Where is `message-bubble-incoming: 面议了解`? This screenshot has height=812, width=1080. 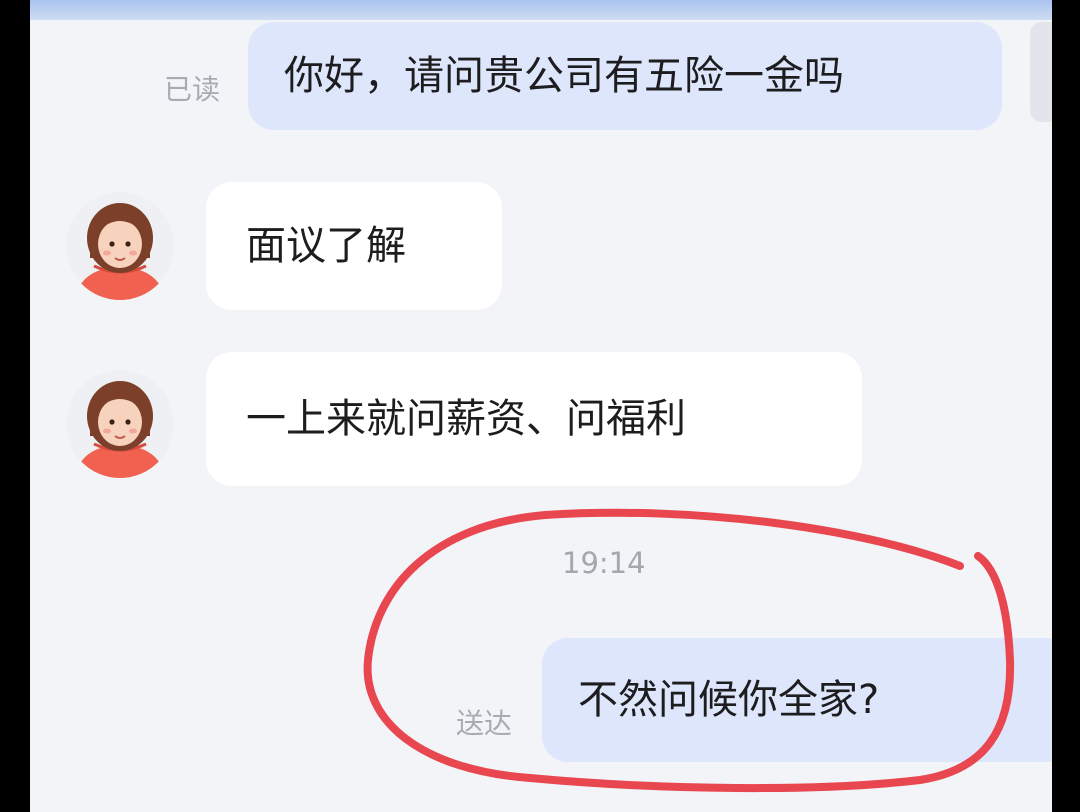 message-bubble-incoming: 面议了解 is located at coordinates (354, 246).